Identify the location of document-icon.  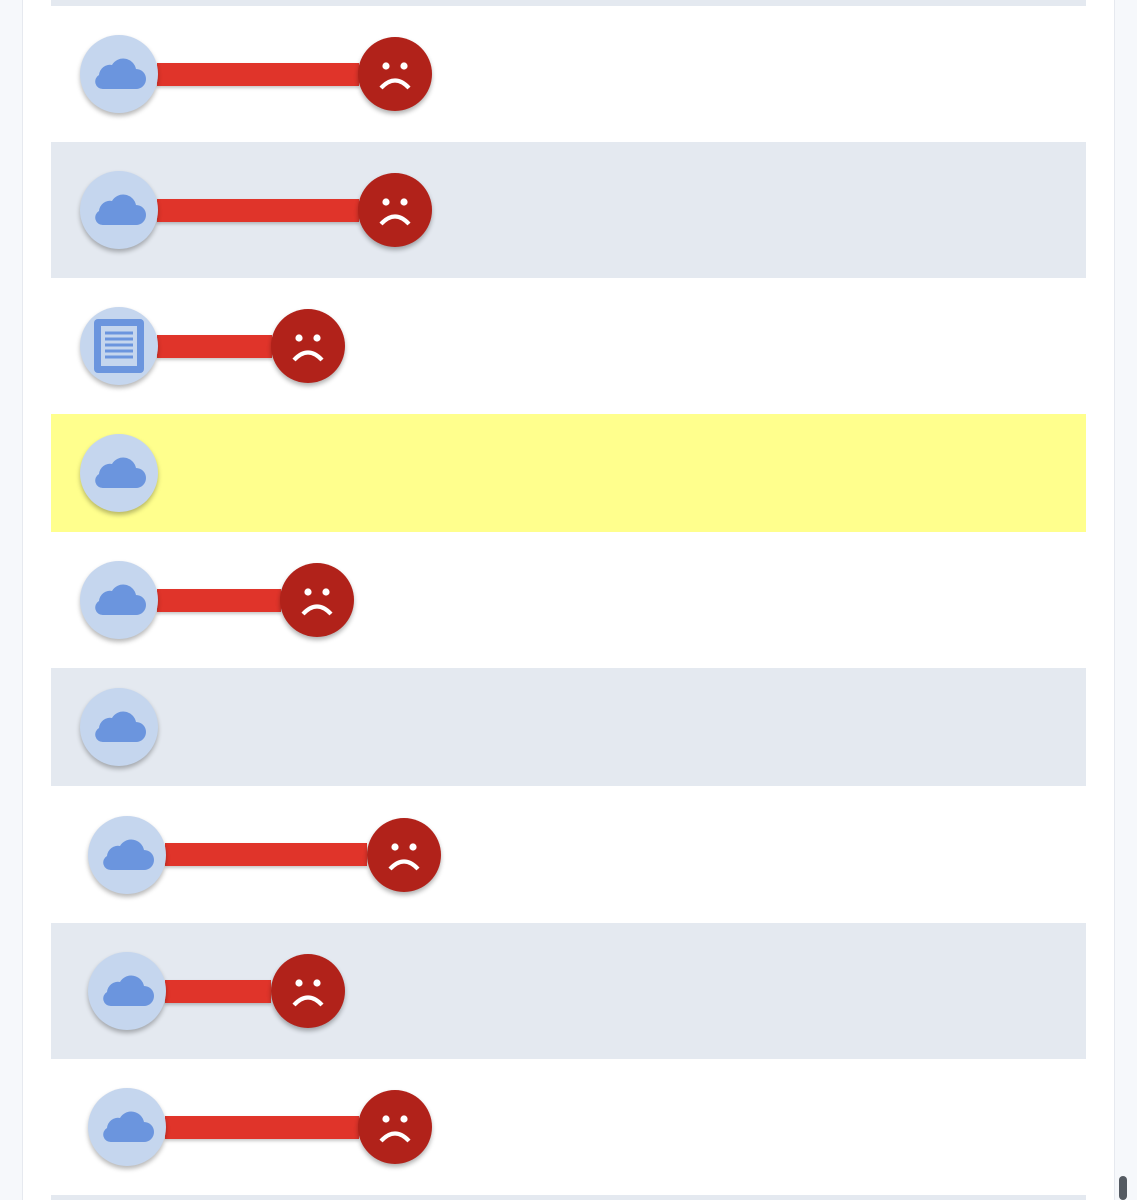
(119, 346).